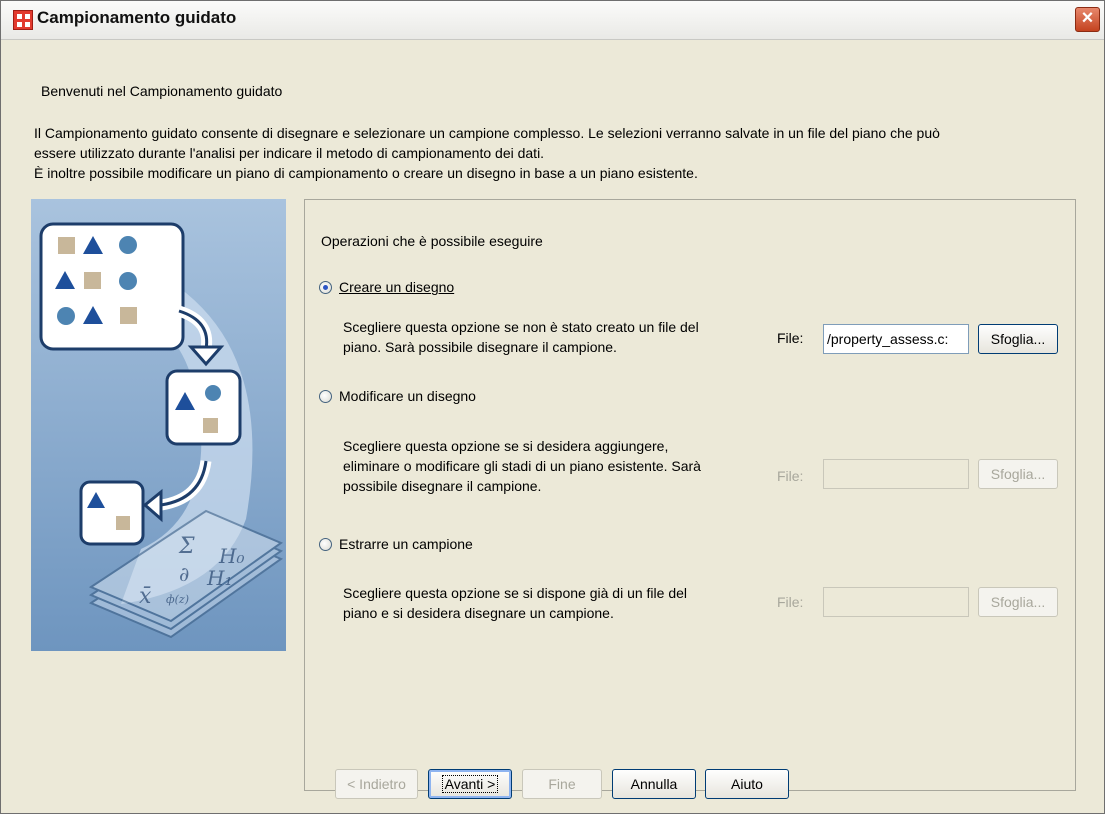  I want to click on sampling-illustration-icon: Σ H₀ ∂ H₁ x̄ ф(z), so click(158, 425).